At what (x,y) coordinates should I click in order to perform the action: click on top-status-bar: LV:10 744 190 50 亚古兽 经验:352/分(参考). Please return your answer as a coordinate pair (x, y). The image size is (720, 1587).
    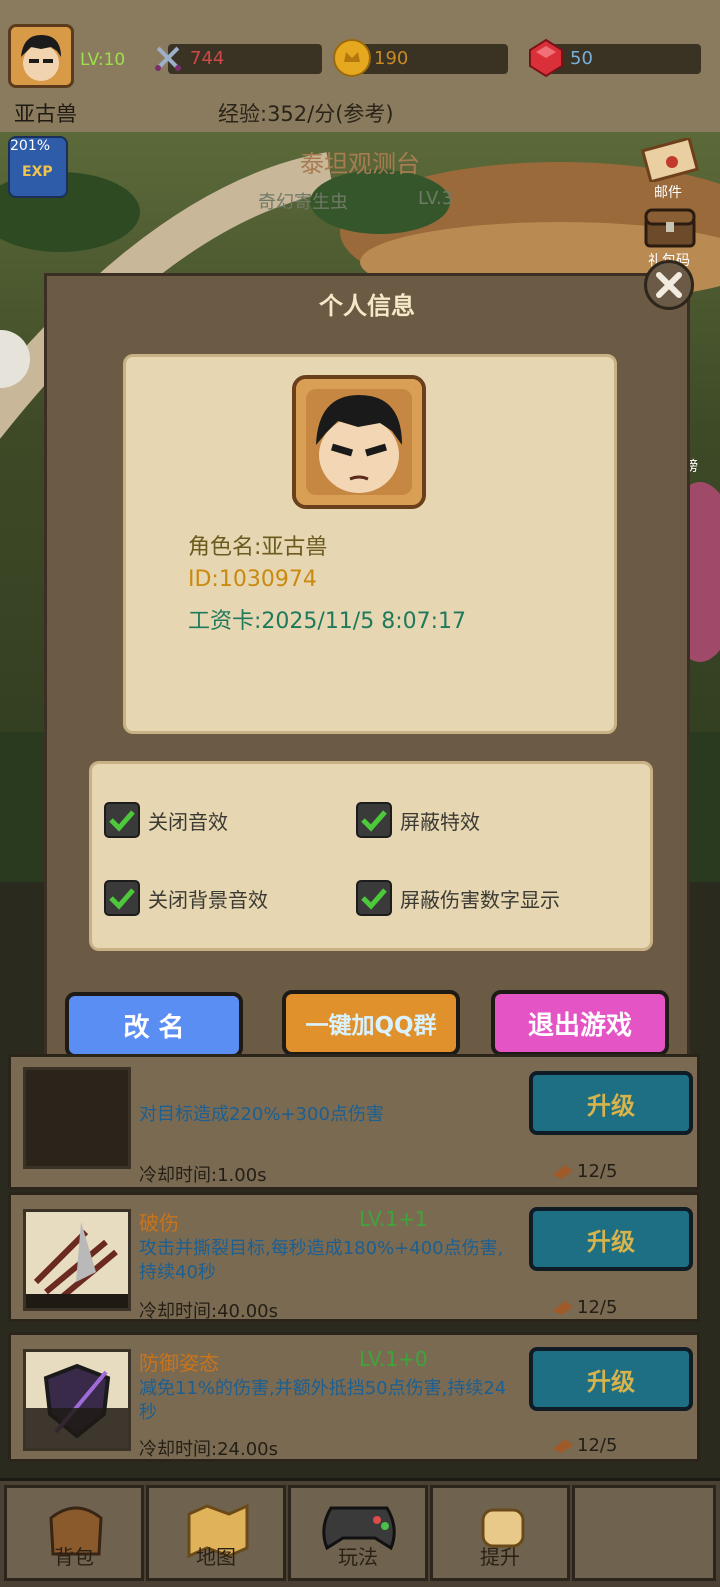
    Looking at the image, I should click on (360, 67).